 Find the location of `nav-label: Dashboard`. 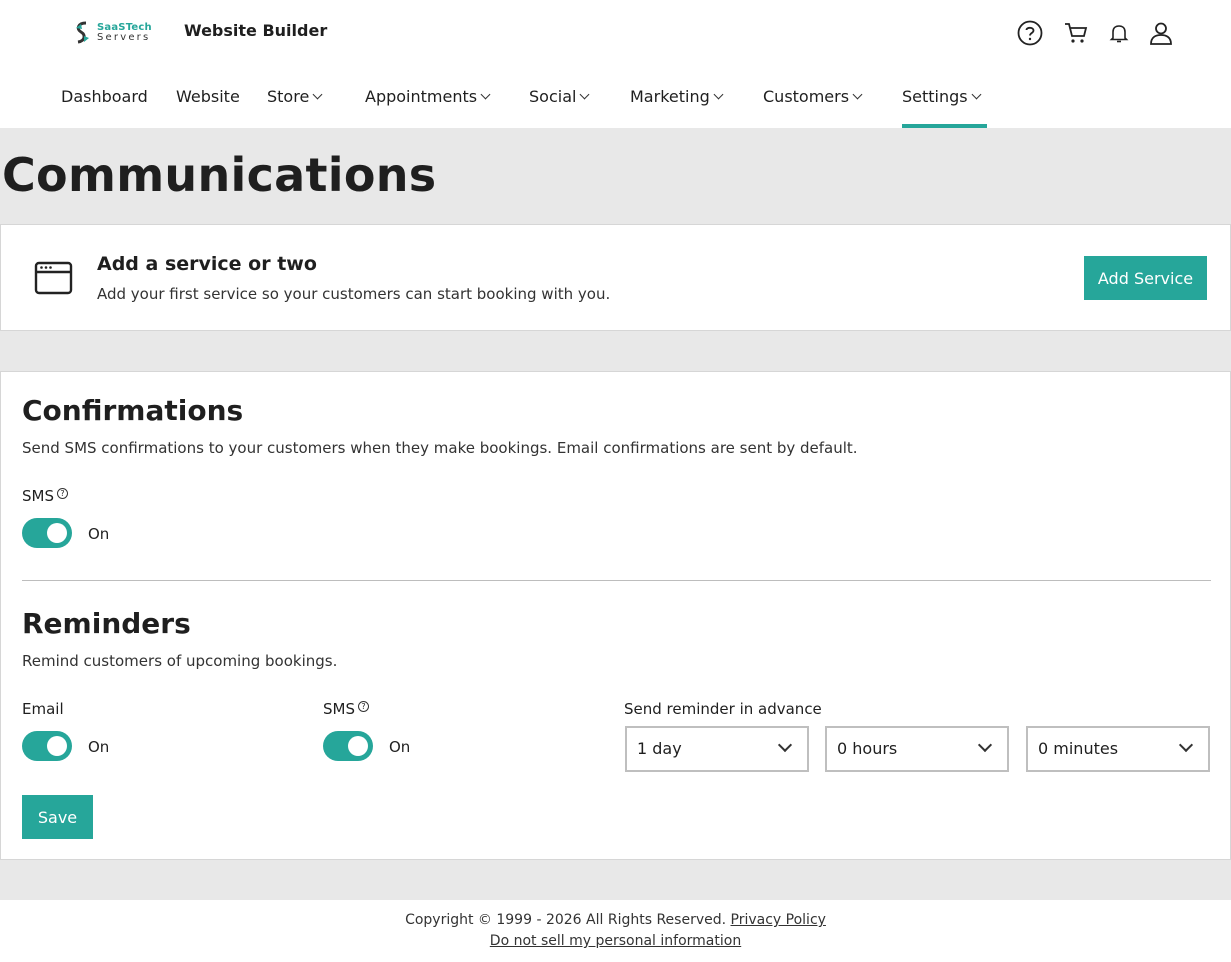

nav-label: Dashboard is located at coordinates (104, 96).